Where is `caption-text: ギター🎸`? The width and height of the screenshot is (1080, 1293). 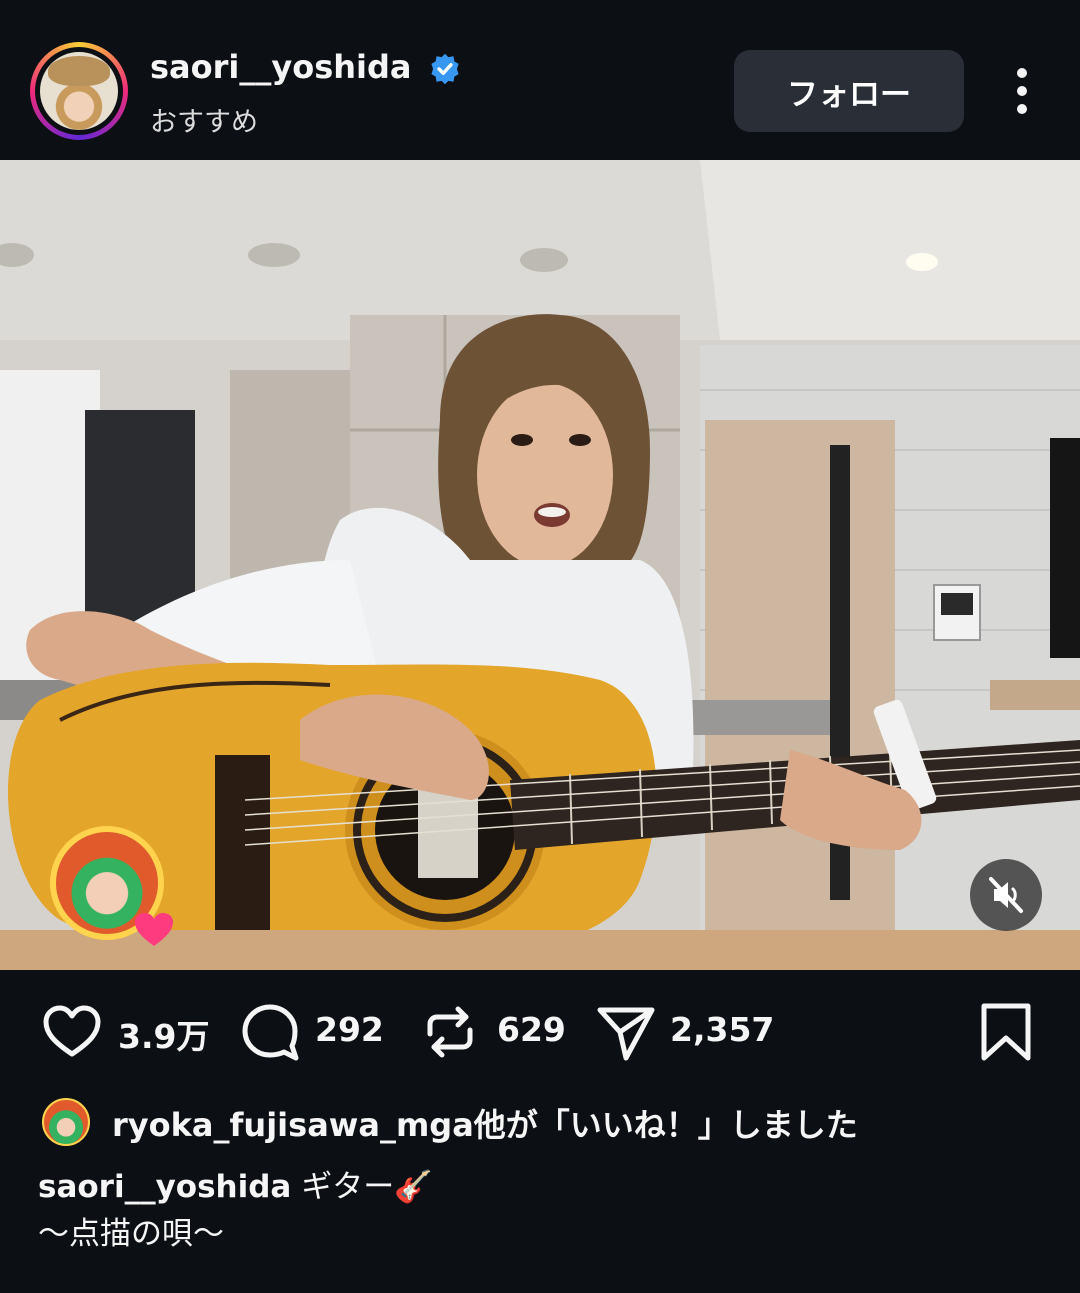
caption-text: ギター🎸 is located at coordinates (367, 1187).